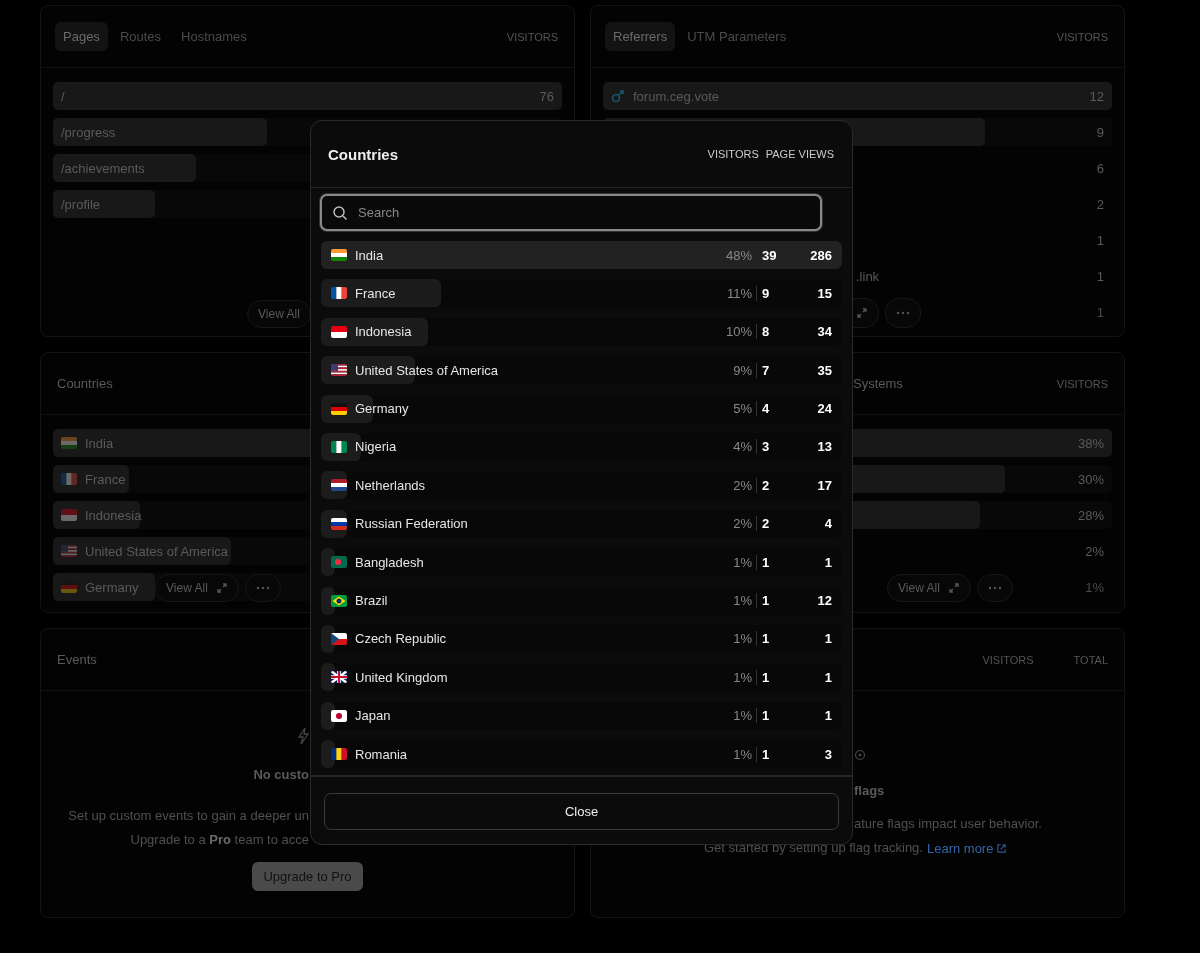  I want to click on country-name: Russian Federation, so click(411, 524).